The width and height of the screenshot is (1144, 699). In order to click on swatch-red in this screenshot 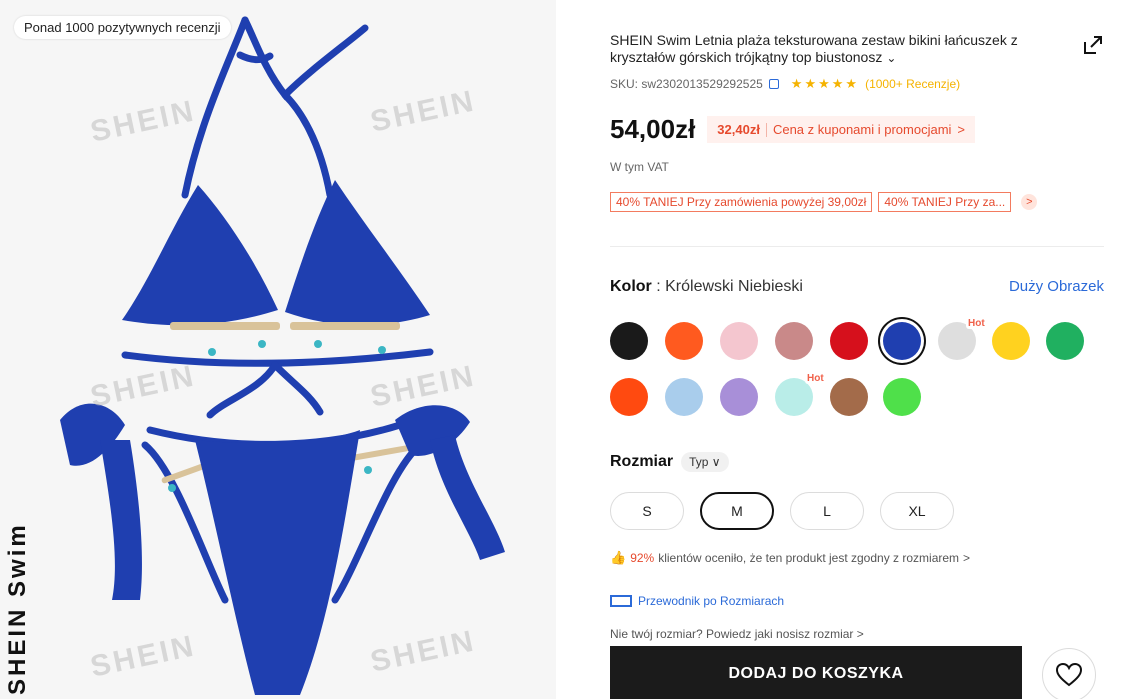, I will do `click(849, 341)`.